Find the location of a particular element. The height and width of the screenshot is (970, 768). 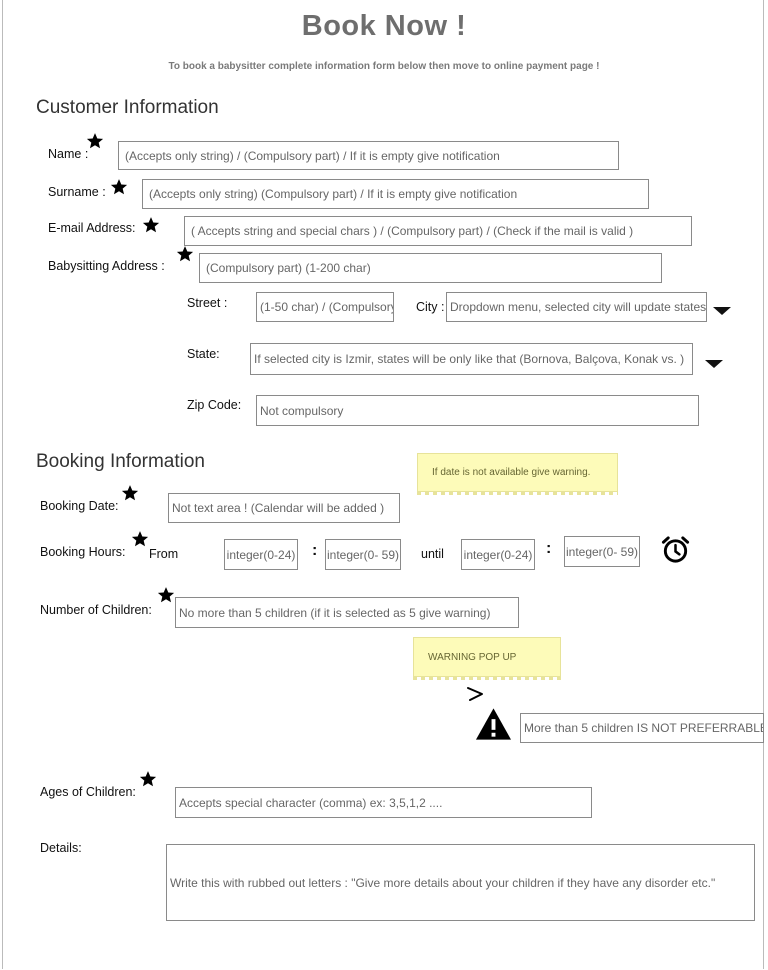

alarm-clock-icon is located at coordinates (675, 549).